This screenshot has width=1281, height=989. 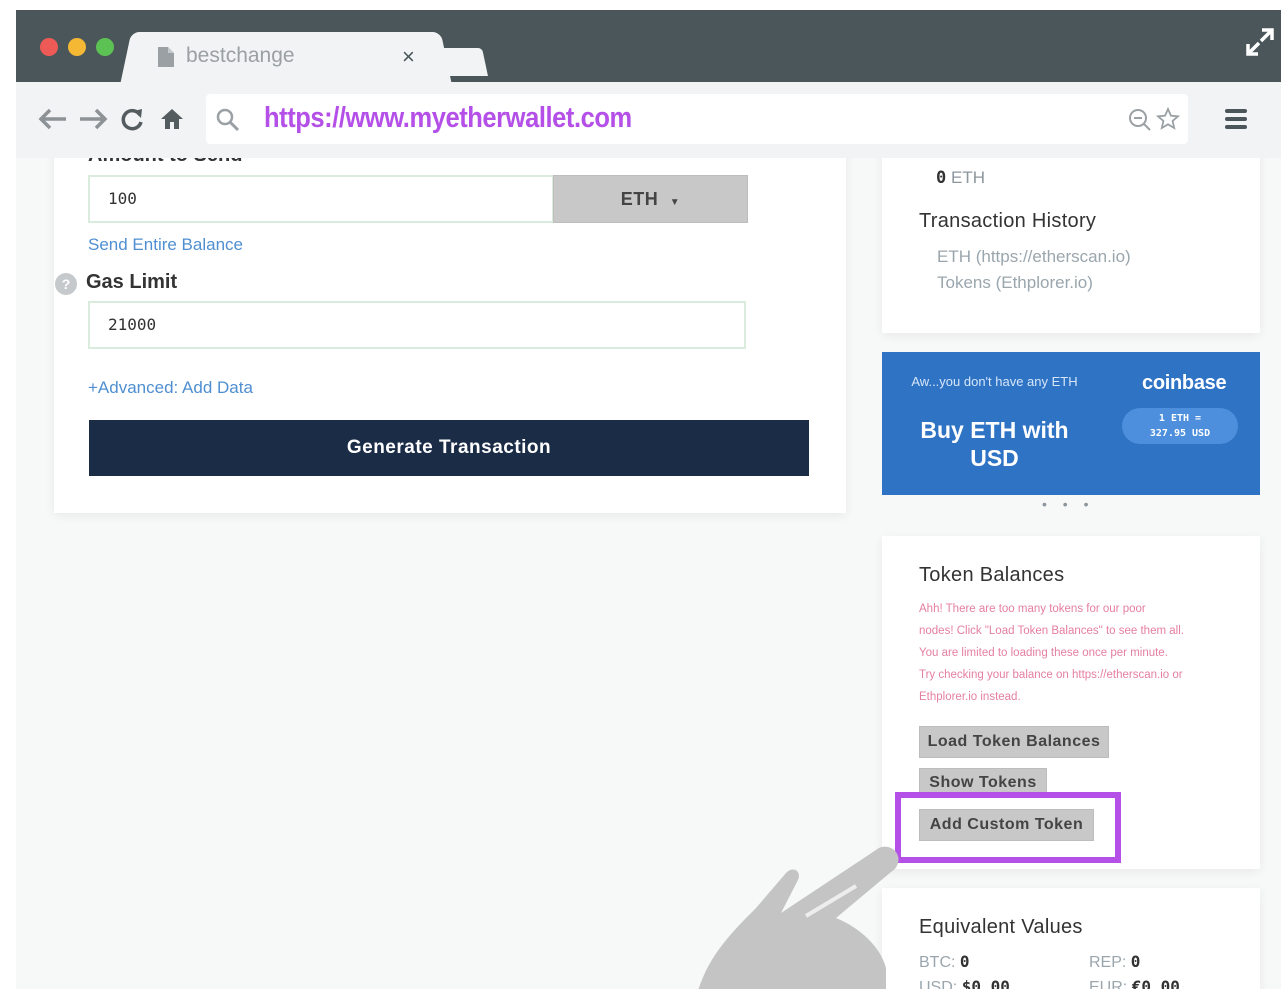 I want to click on maximize-window-button, so click(x=105, y=47).